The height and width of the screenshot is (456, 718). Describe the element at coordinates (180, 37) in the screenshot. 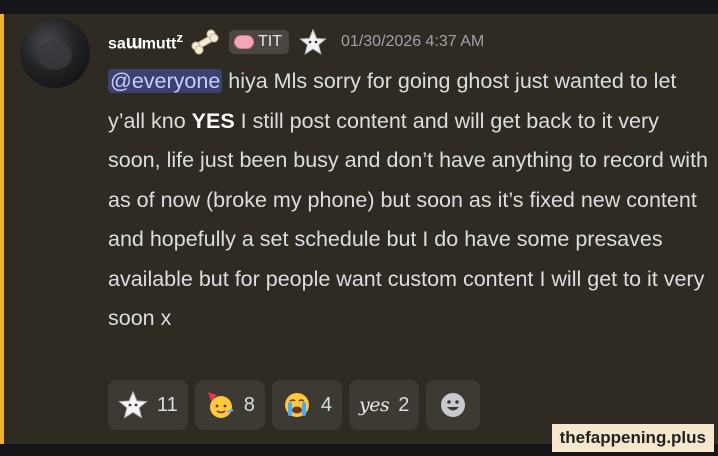

I see `username-super: z` at that location.